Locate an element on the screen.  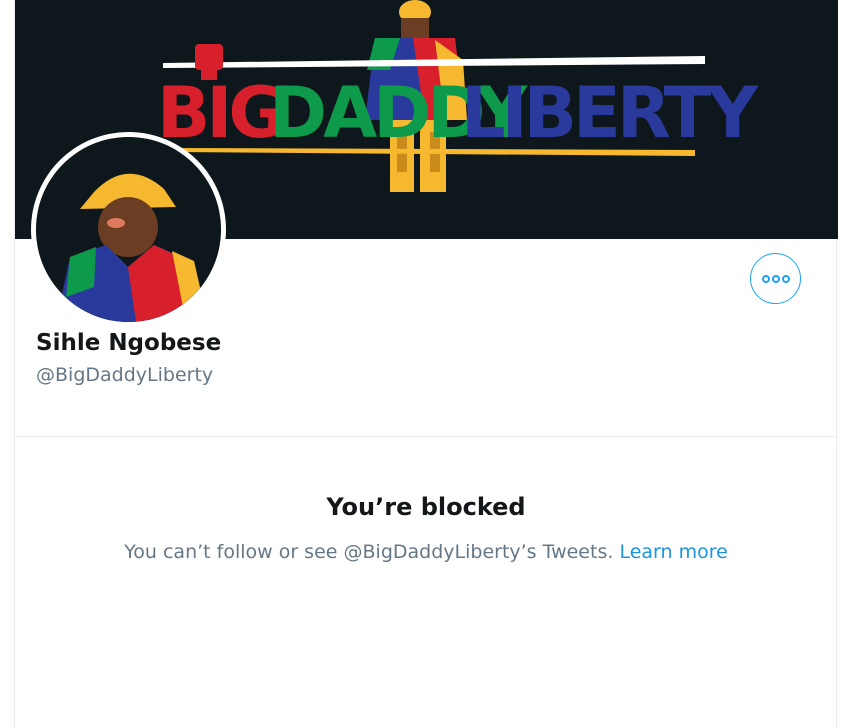
avatar-illustration is located at coordinates (128, 229).